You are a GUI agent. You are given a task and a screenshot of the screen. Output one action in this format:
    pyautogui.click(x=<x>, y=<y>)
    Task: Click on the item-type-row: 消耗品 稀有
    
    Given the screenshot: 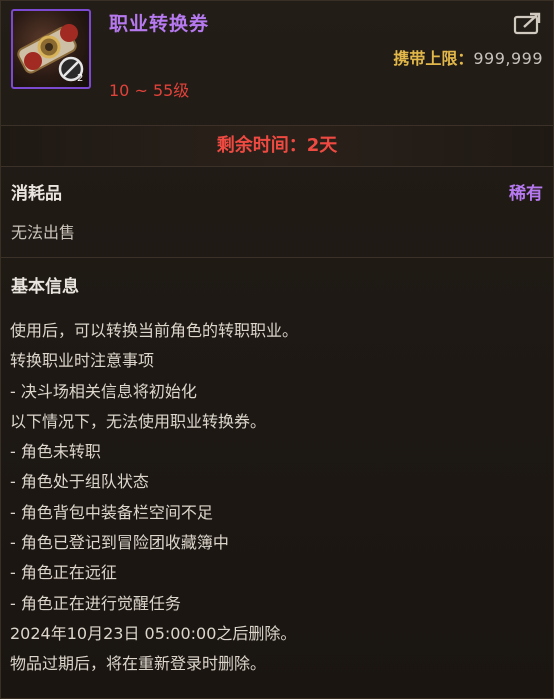 What is the action you would take?
    pyautogui.click(x=277, y=186)
    